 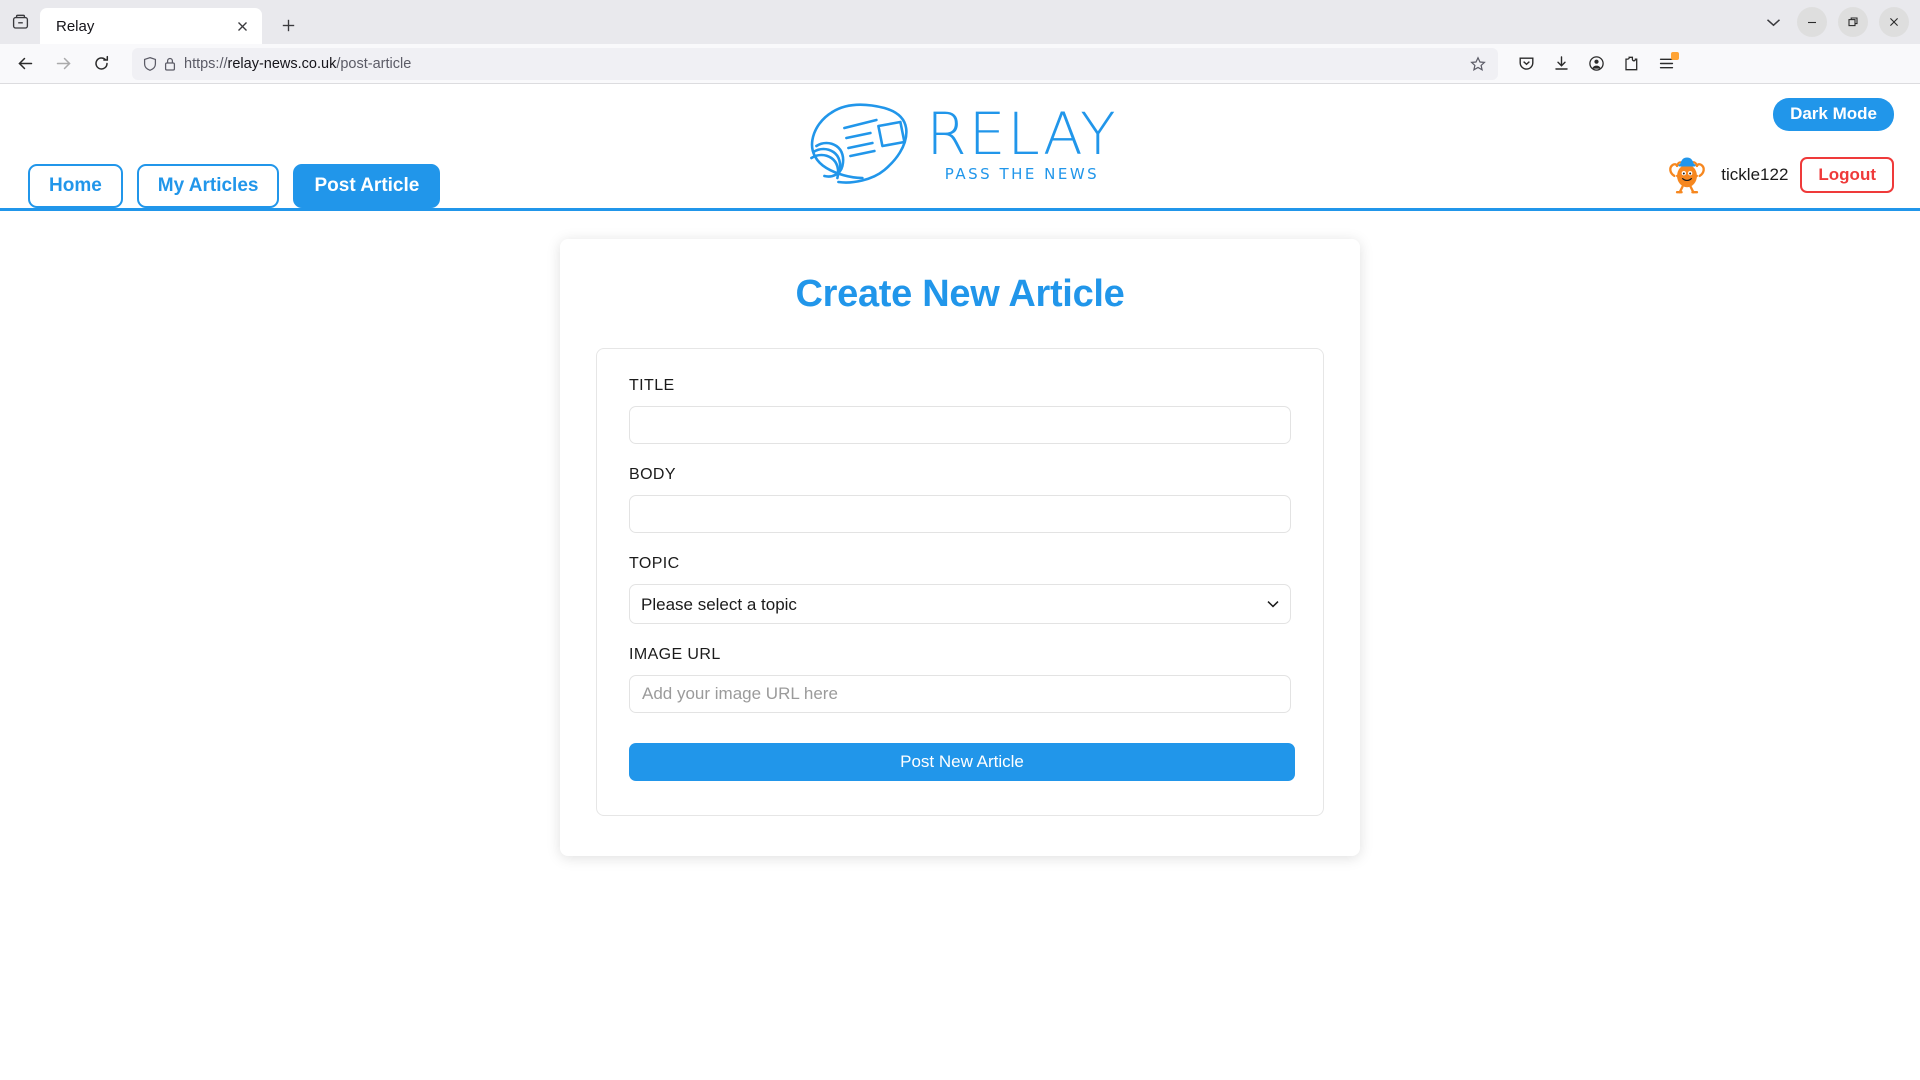 I want to click on topic-label: TOPIC, so click(x=654, y=563).